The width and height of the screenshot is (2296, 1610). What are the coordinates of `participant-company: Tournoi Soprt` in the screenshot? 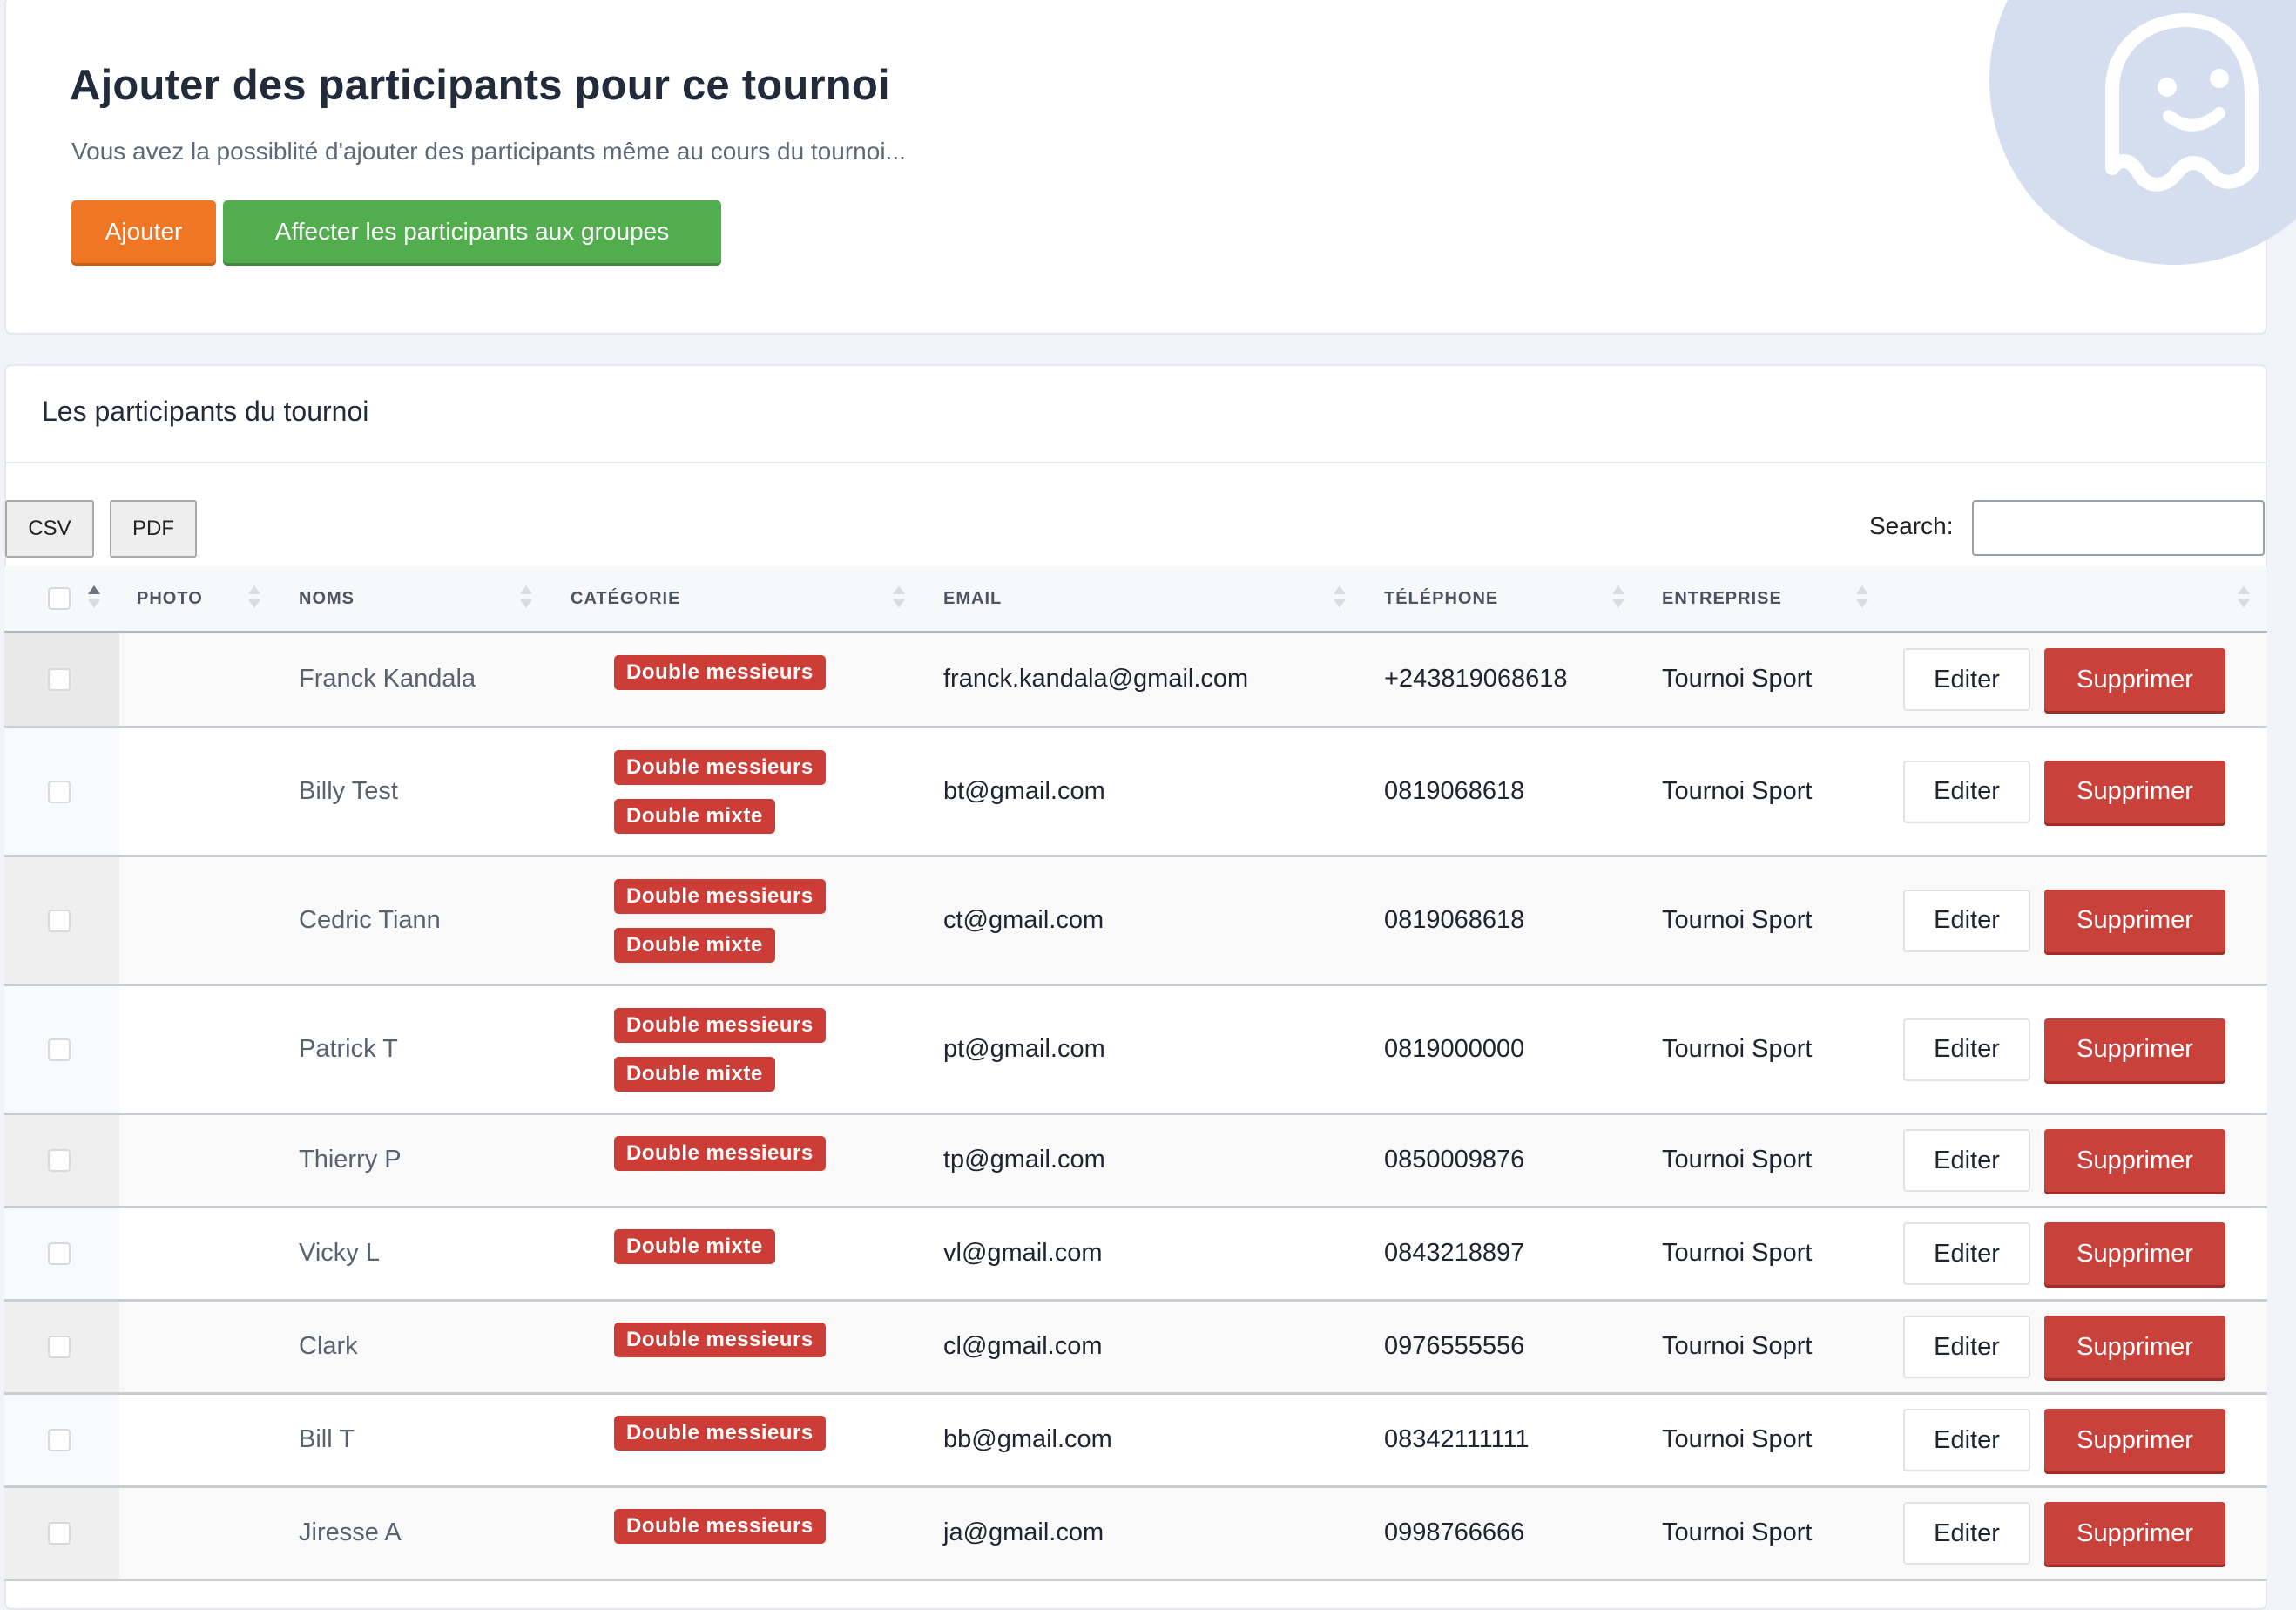 It's located at (1737, 1346).